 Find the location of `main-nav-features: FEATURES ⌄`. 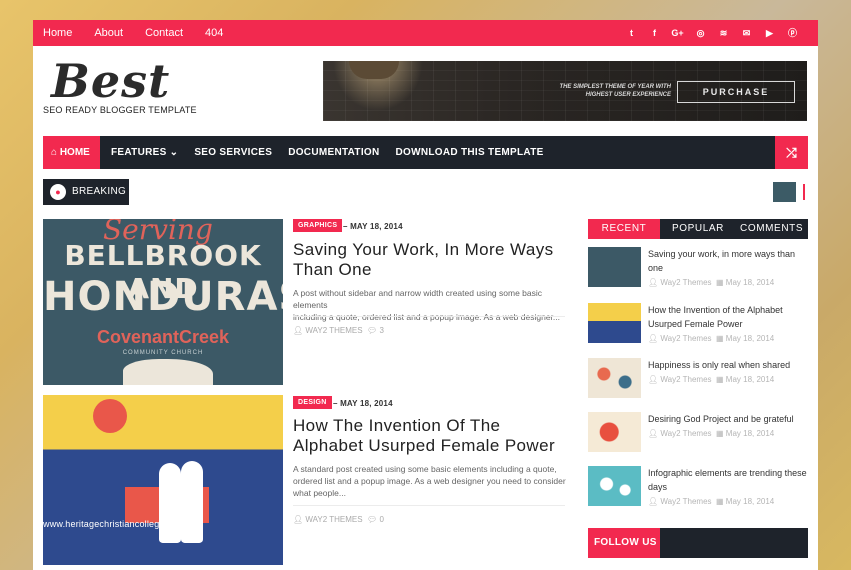

main-nav-features: FEATURES ⌄ is located at coordinates (144, 152).